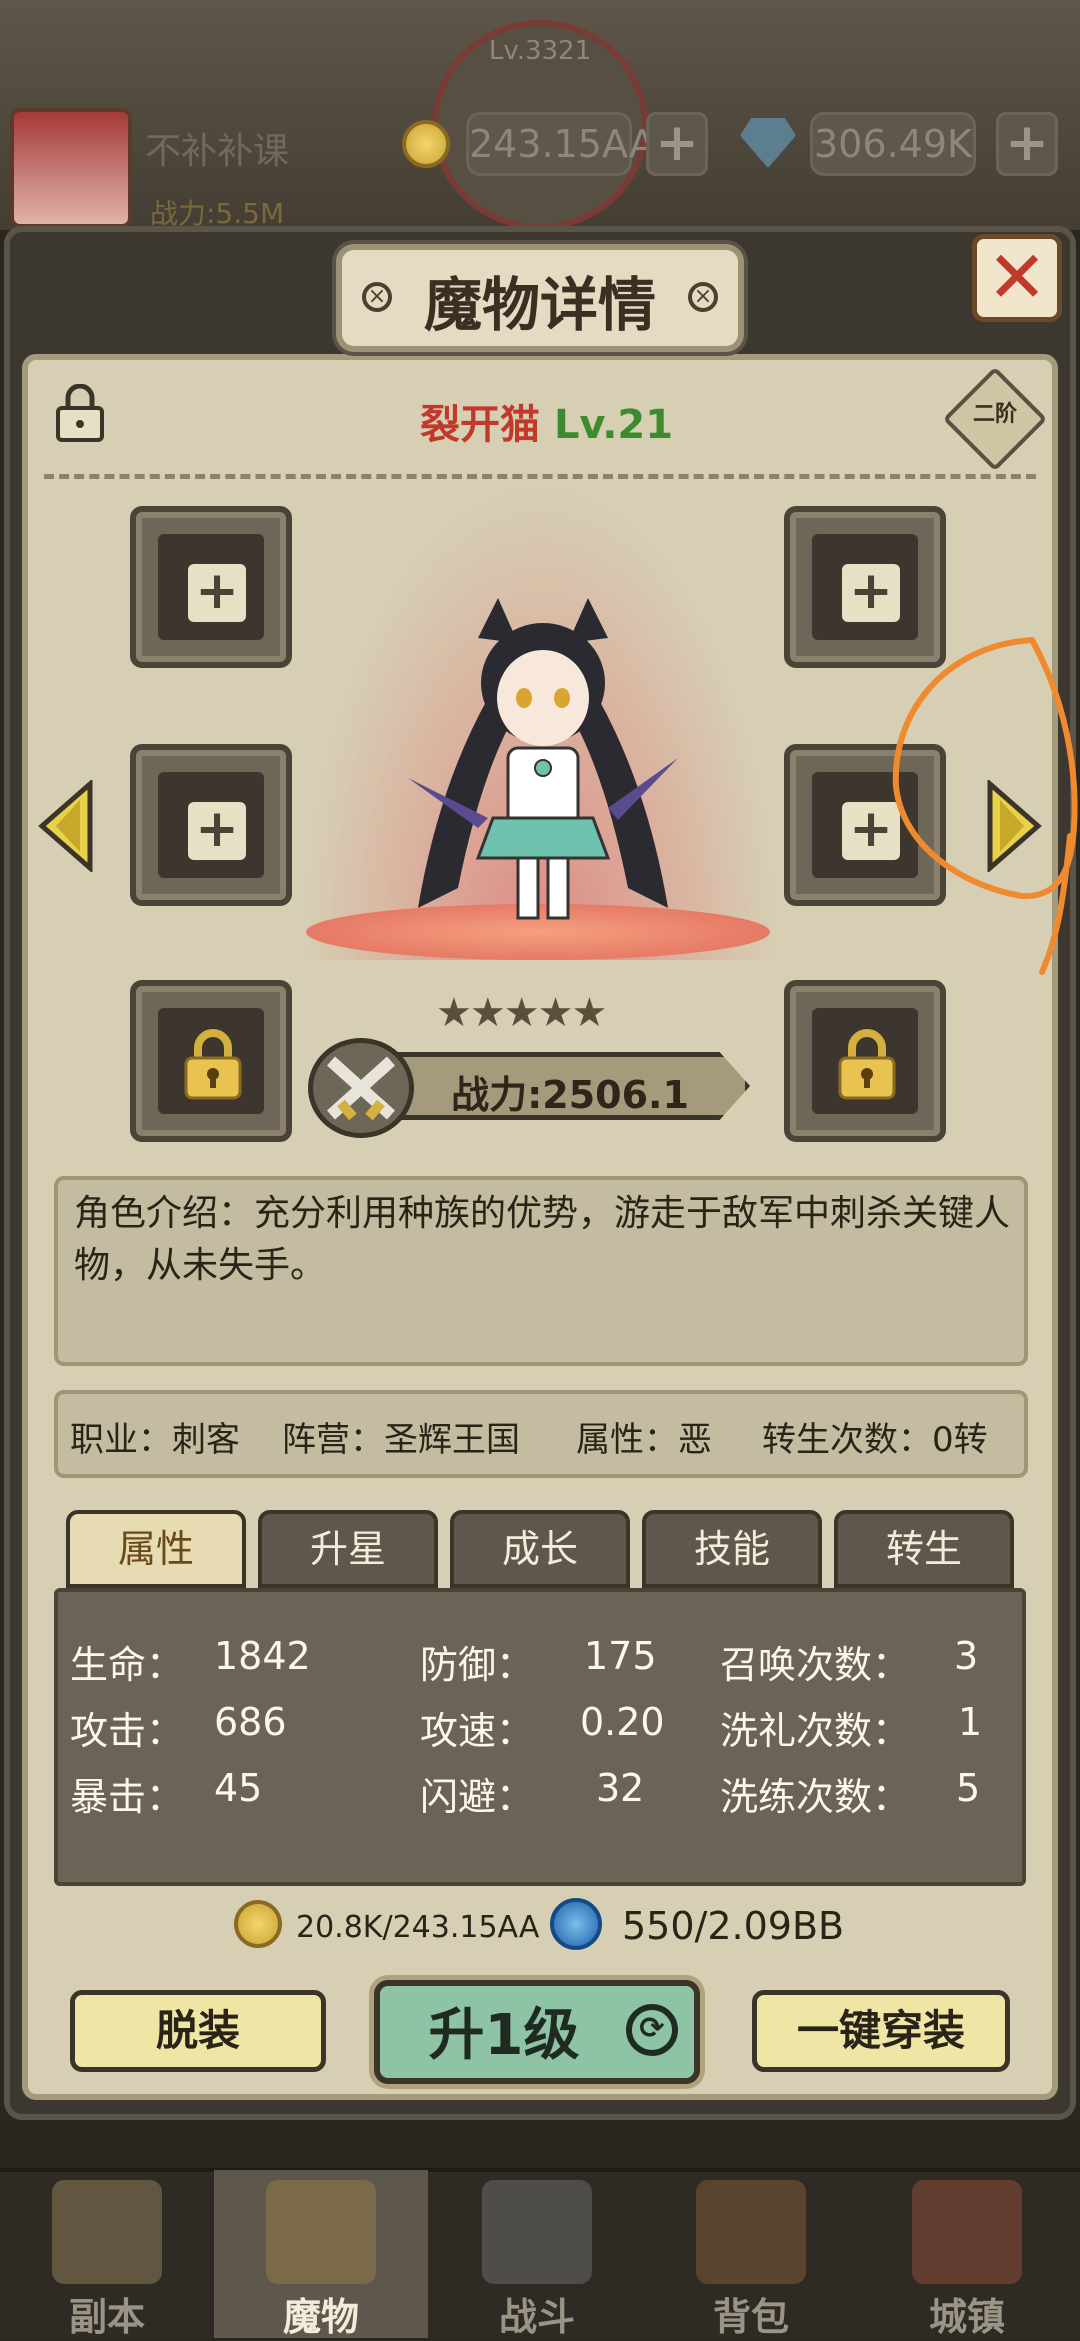 The height and width of the screenshot is (2341, 1080). Describe the element at coordinates (966, 1656) in the screenshot. I see `stat-value: 3` at that location.